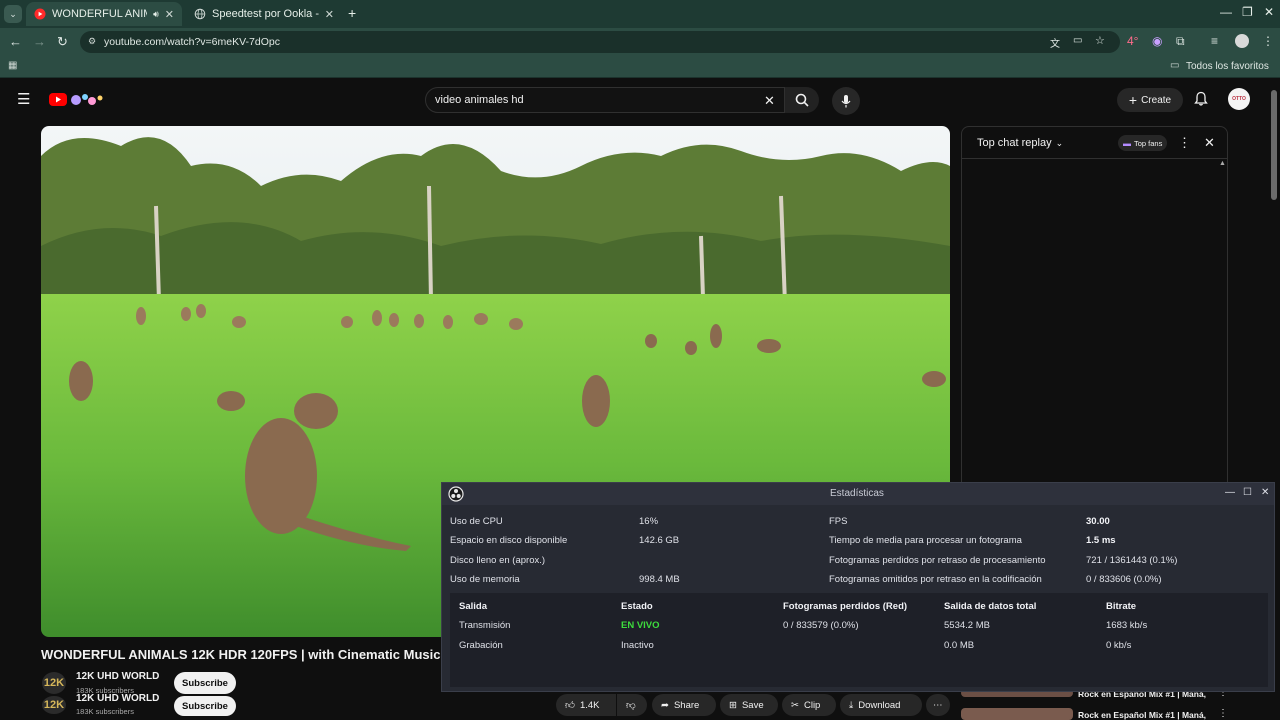 The image size is (1280, 720). What do you see at coordinates (649, 521) in the screenshot?
I see `stat-value: 16%` at bounding box center [649, 521].